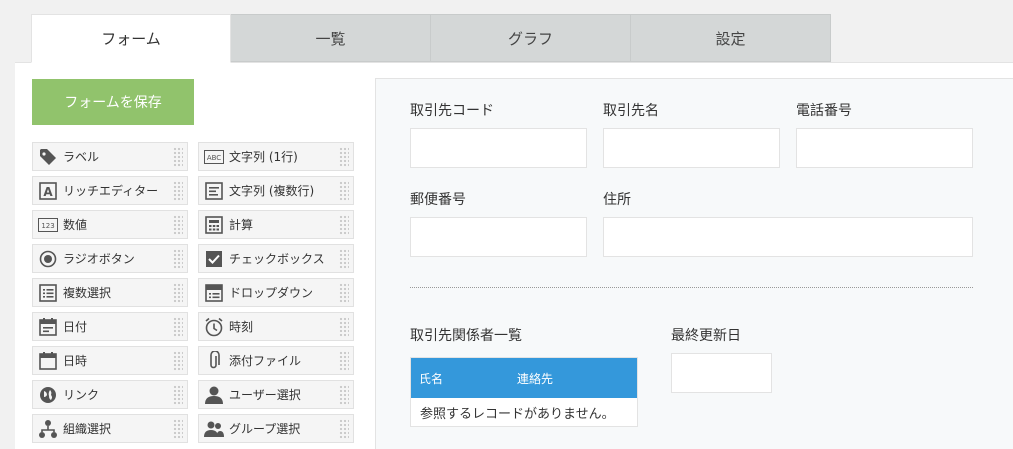 This screenshot has width=1013, height=449. Describe the element at coordinates (452, 111) in the screenshot. I see `customer-code-label: 取引先コード` at that location.